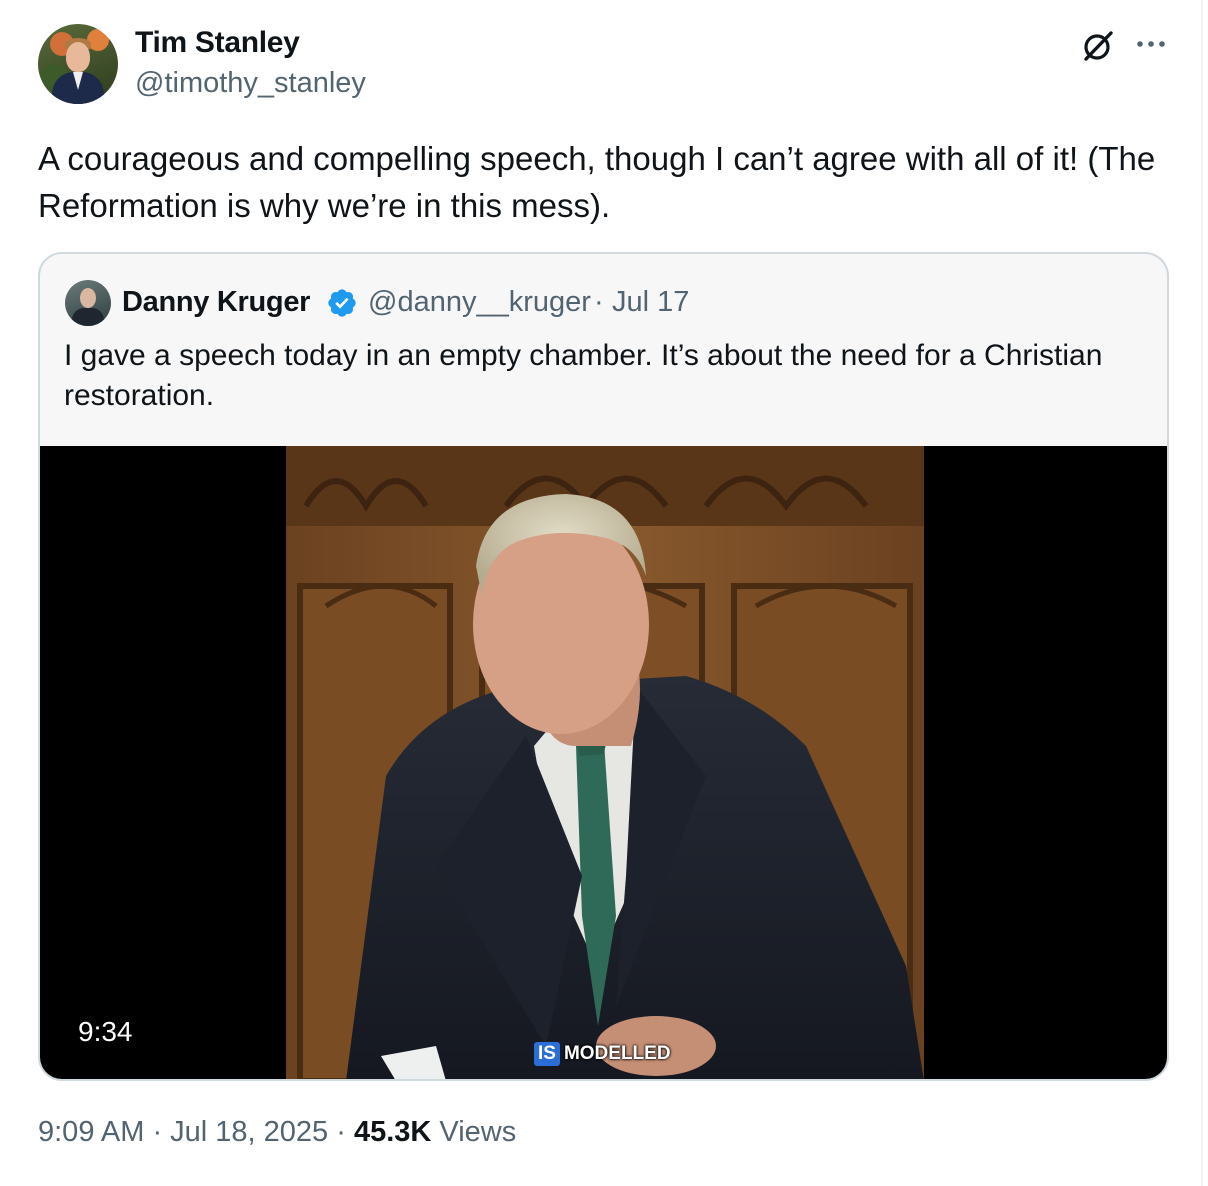 The image size is (1208, 1186). Describe the element at coordinates (250, 83) in the screenshot. I see `author-handle: @timothy_stanley` at that location.